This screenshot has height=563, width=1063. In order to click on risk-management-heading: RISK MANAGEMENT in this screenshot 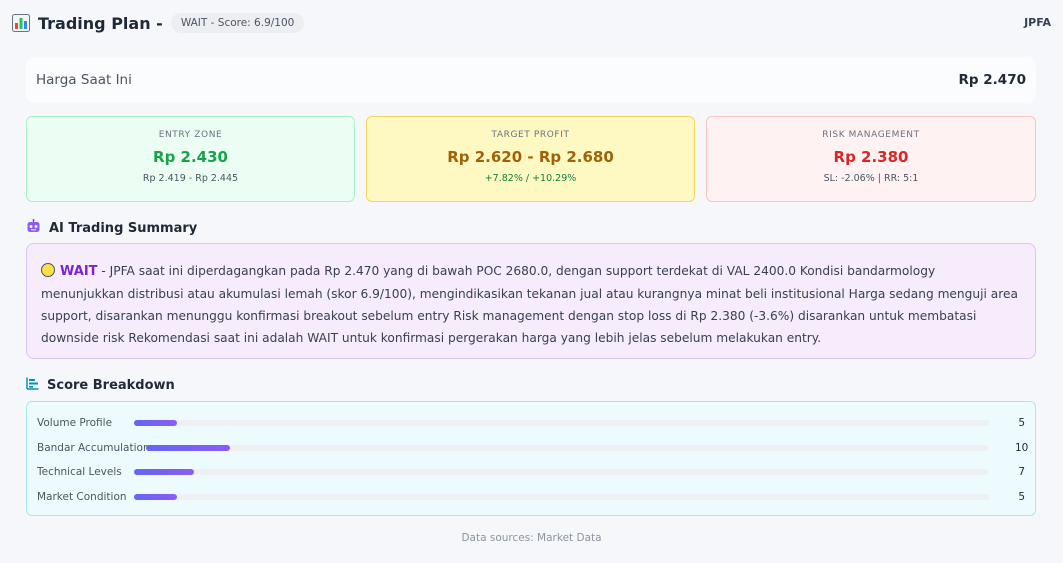, I will do `click(871, 135)`.